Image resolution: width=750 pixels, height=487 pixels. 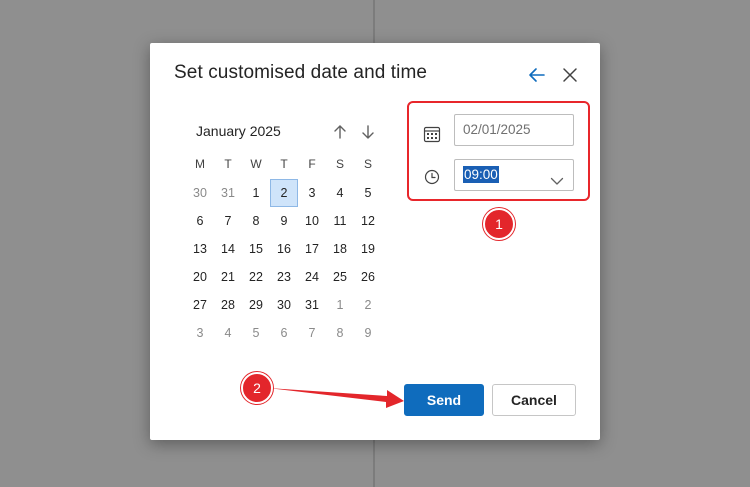 I want to click on calendar-day: 2, so click(x=368, y=305).